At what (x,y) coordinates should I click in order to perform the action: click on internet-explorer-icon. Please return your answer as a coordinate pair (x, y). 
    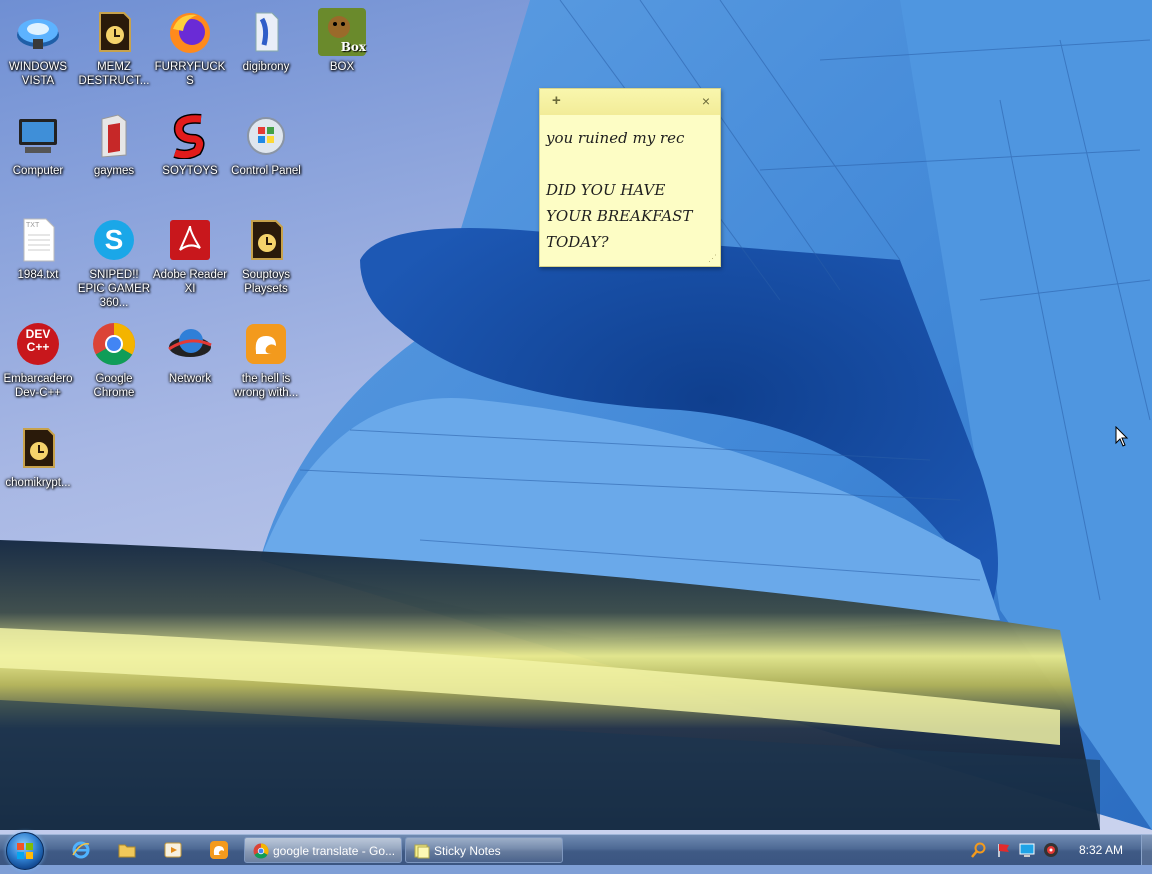
    Looking at the image, I should click on (81, 850).